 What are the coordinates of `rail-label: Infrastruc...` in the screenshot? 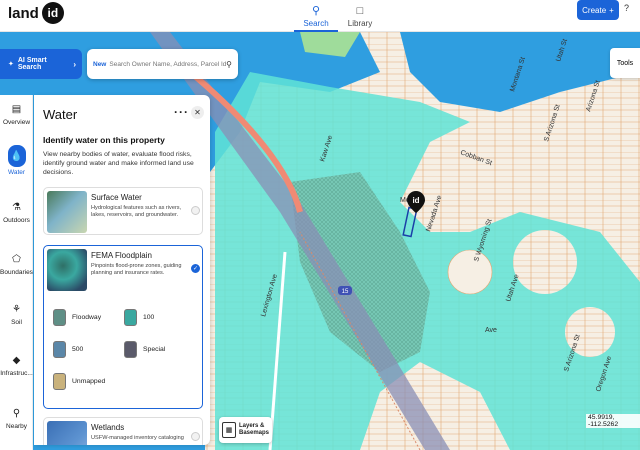 It's located at (16, 373).